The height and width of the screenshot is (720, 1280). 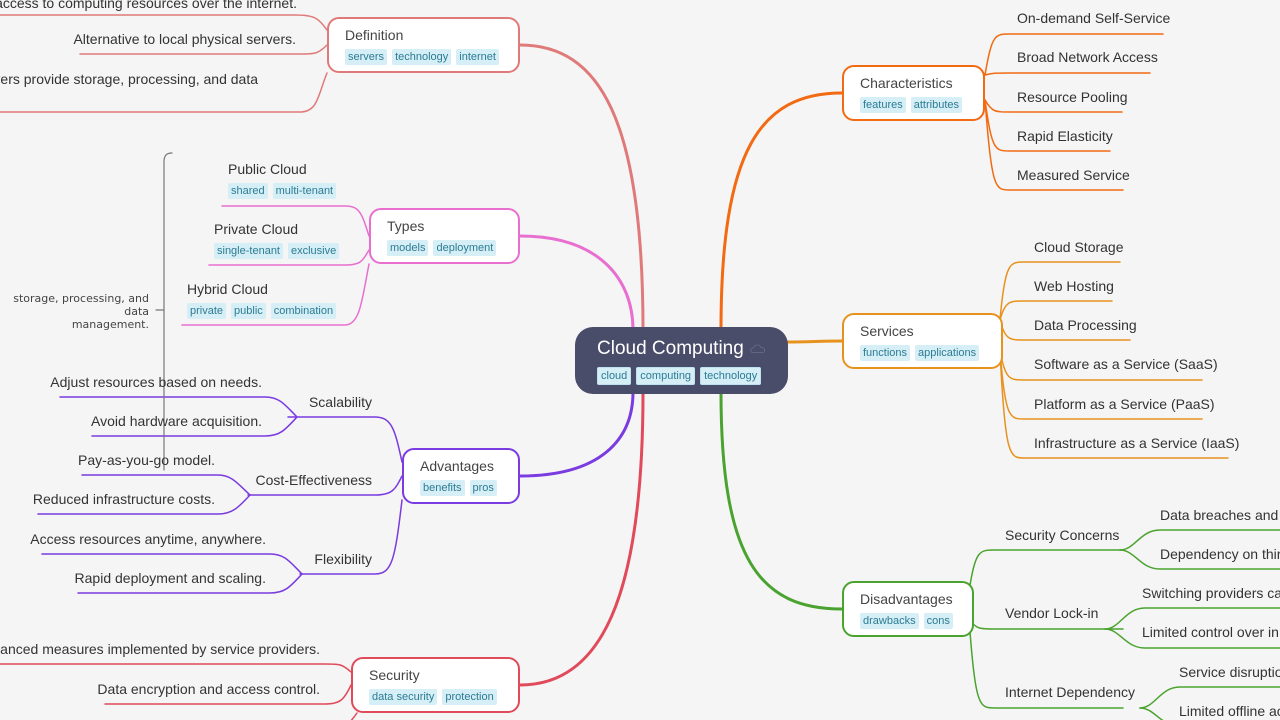 What do you see at coordinates (457, 466) in the screenshot?
I see `topic-title: Advantages` at bounding box center [457, 466].